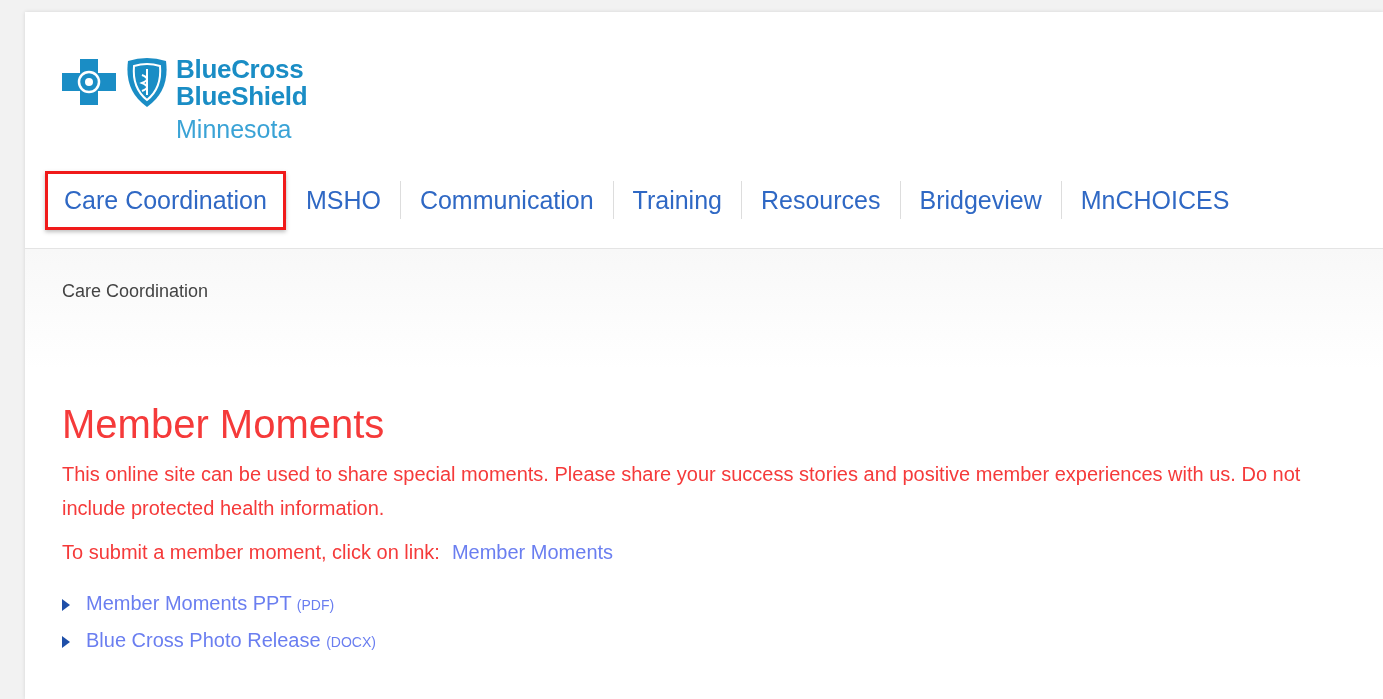 The image size is (1383, 699). I want to click on member-moments-link: Member Moments, so click(532, 552).